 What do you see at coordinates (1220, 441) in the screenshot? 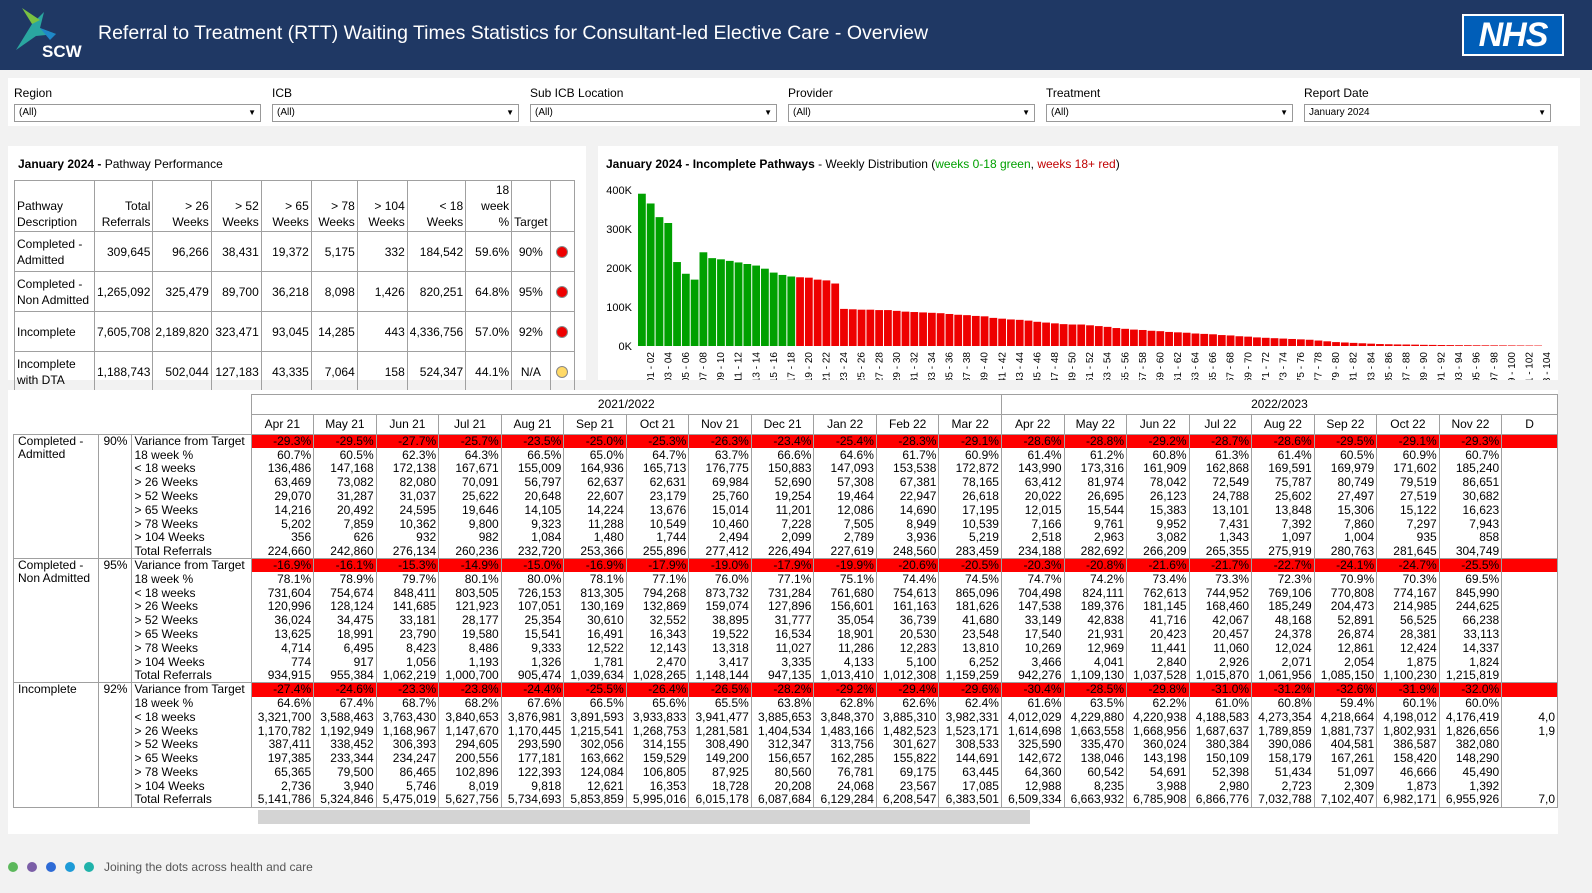
I see `stats-cell: -28.7%` at bounding box center [1220, 441].